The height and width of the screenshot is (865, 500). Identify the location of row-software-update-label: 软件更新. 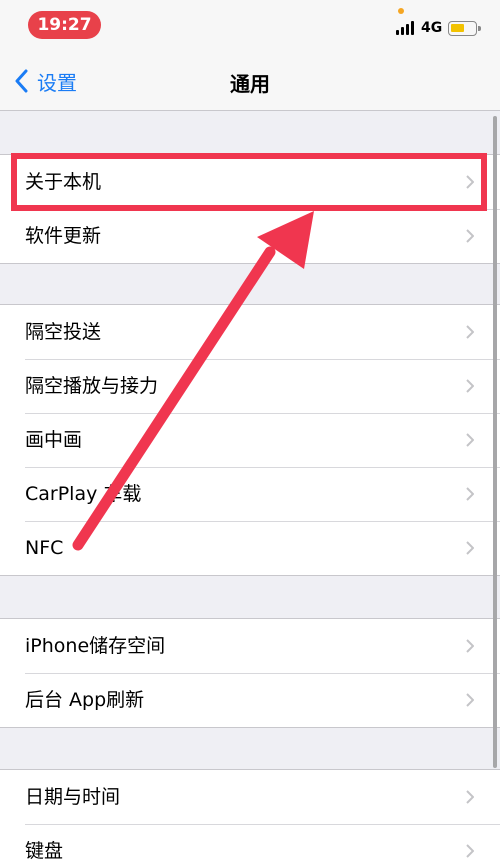
(63, 236).